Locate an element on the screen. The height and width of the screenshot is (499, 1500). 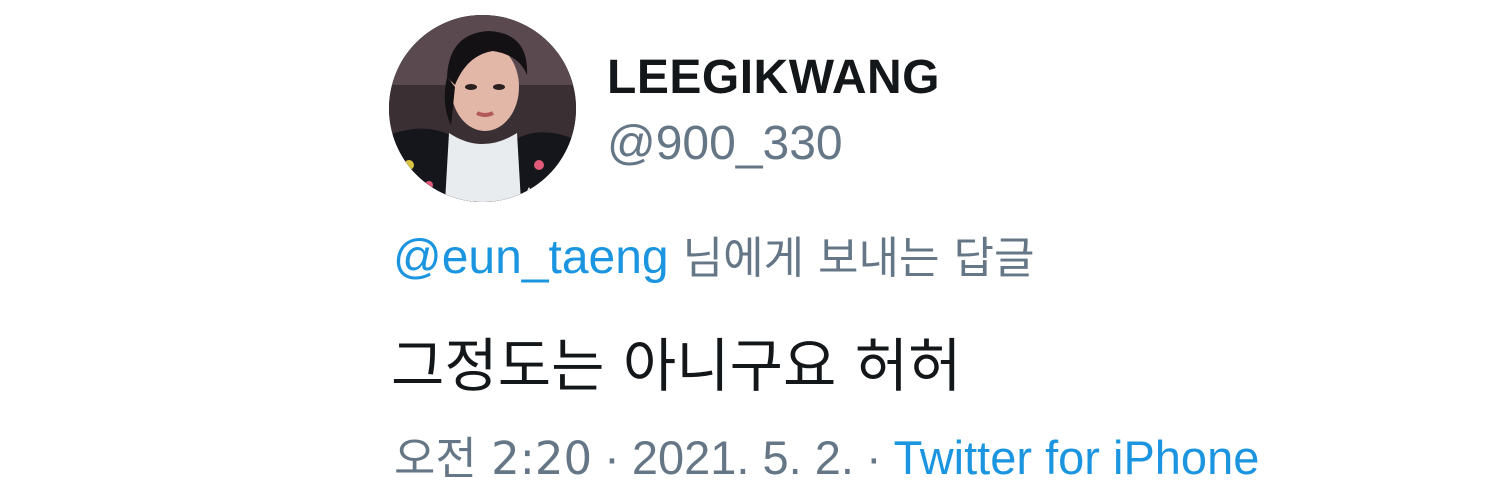
profile-photo-icon is located at coordinates (482, 108).